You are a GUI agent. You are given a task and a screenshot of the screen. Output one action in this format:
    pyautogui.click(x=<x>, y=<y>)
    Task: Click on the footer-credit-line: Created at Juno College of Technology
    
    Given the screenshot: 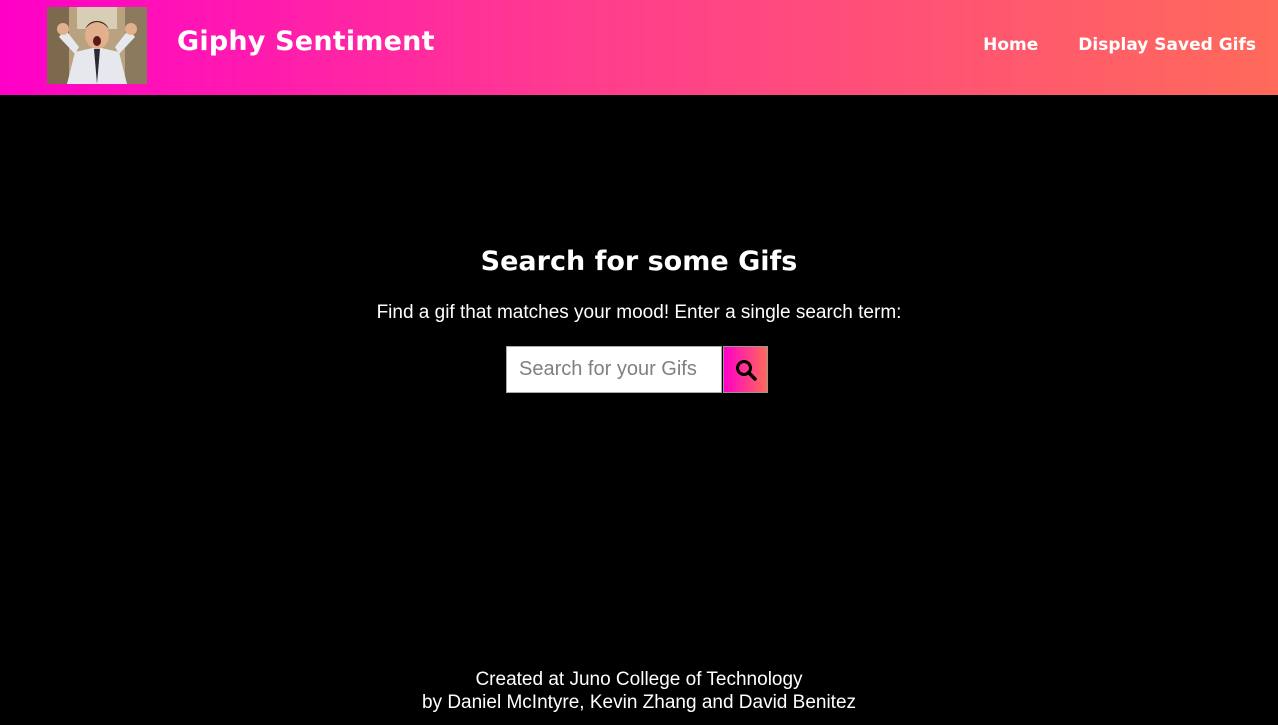 What is the action you would take?
    pyautogui.click(x=639, y=679)
    